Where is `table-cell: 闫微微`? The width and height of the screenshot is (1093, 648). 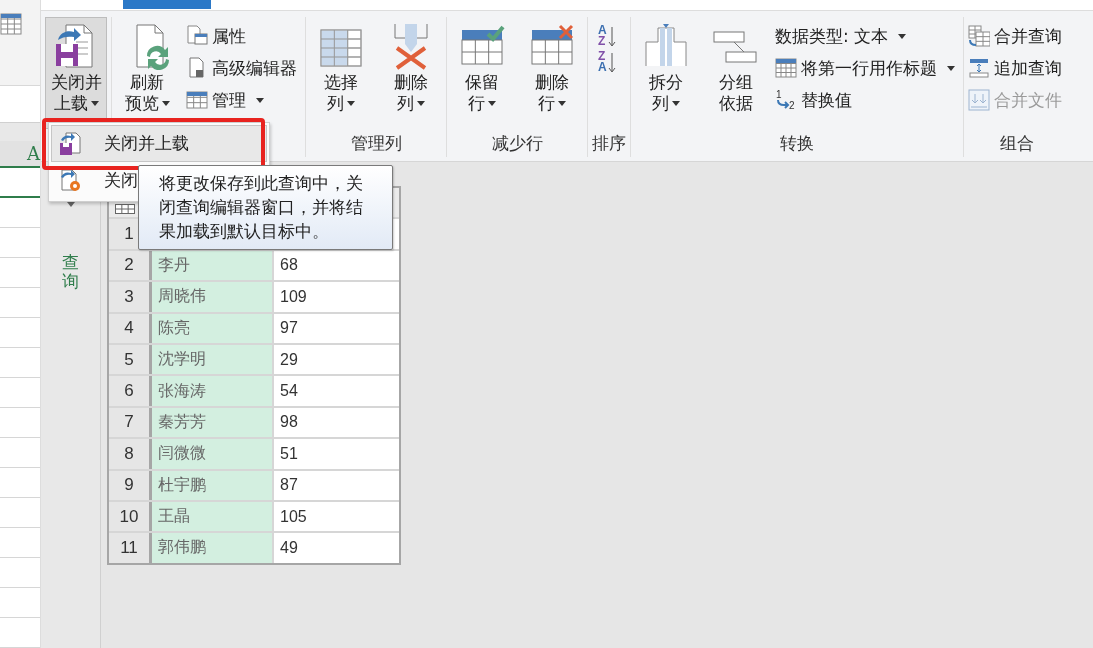 table-cell: 闫微微 is located at coordinates (213, 454).